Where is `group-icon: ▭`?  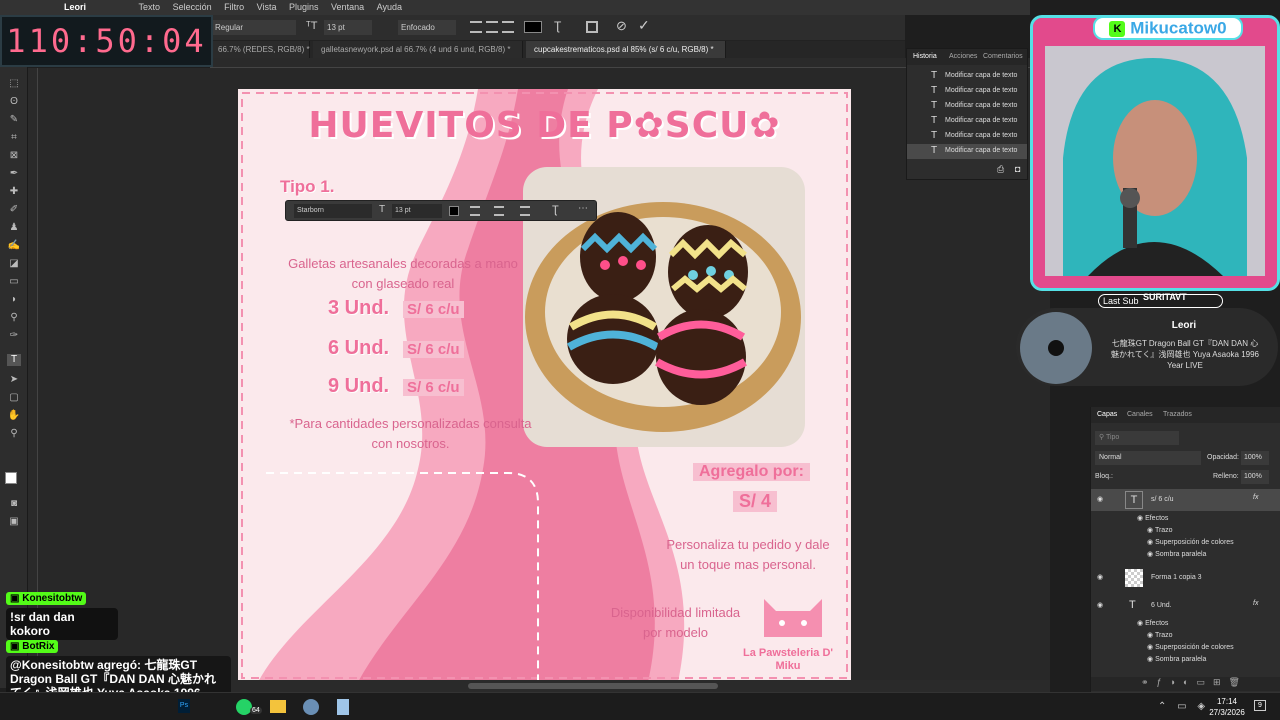 group-icon: ▭ is located at coordinates (1204, 682).